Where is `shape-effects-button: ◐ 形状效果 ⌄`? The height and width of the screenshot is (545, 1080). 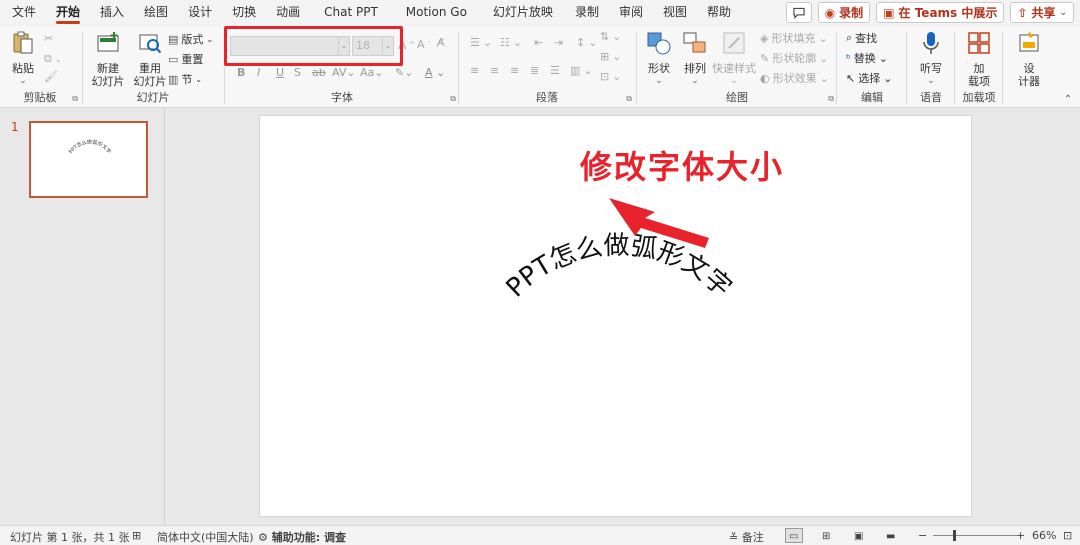
shape-effects-button: ◐ 形状效果 ⌄ is located at coordinates (794, 78).